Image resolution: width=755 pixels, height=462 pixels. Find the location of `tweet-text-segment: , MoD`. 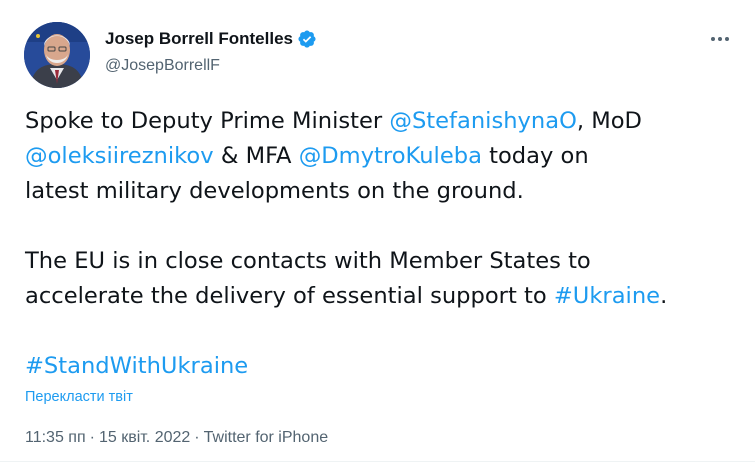

tweet-text-segment: , MoD is located at coordinates (609, 121).